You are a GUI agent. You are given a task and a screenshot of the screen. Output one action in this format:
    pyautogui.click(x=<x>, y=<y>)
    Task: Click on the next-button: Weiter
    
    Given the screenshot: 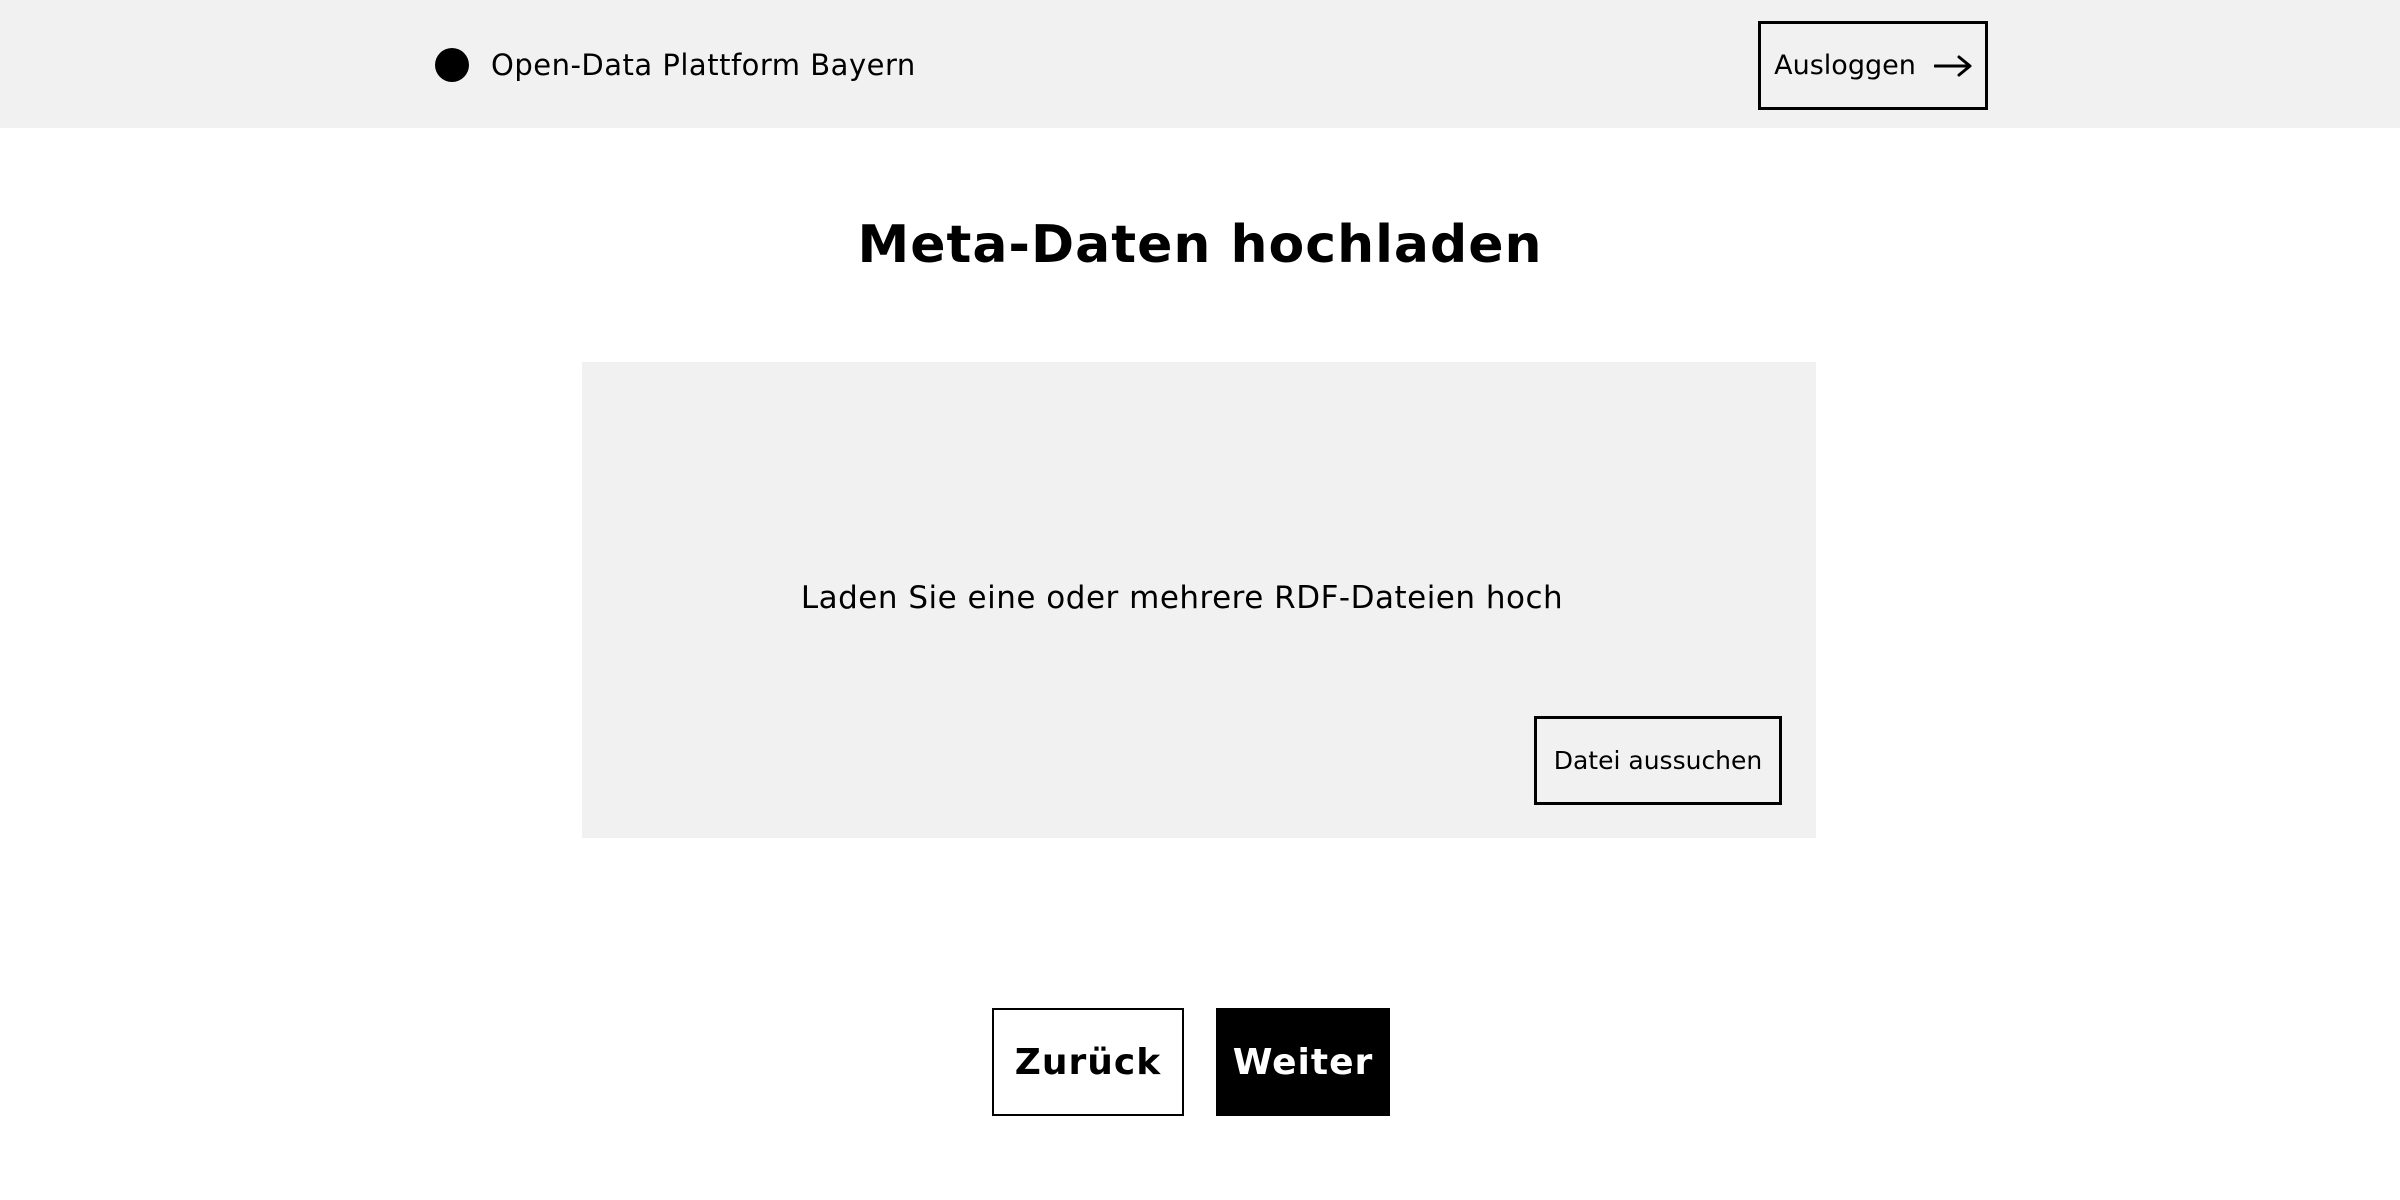 What is the action you would take?
    pyautogui.click(x=1303, y=1062)
    